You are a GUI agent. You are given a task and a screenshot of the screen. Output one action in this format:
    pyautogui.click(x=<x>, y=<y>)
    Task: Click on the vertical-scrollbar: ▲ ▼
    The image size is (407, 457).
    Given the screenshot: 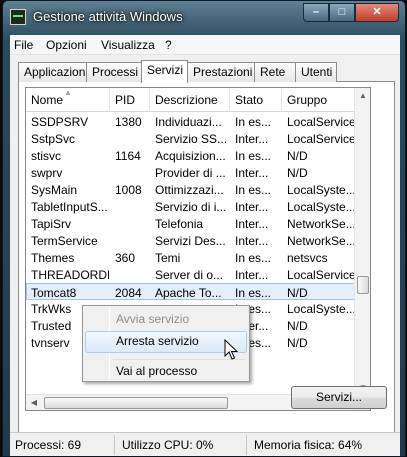 What is the action you would take?
    pyautogui.click(x=362, y=242)
    